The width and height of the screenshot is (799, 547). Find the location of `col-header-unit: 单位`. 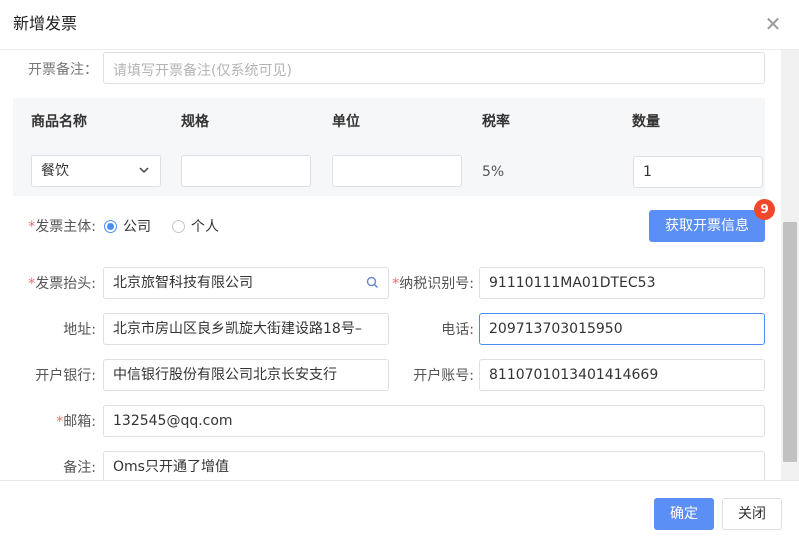

col-header-unit: 单位 is located at coordinates (346, 122).